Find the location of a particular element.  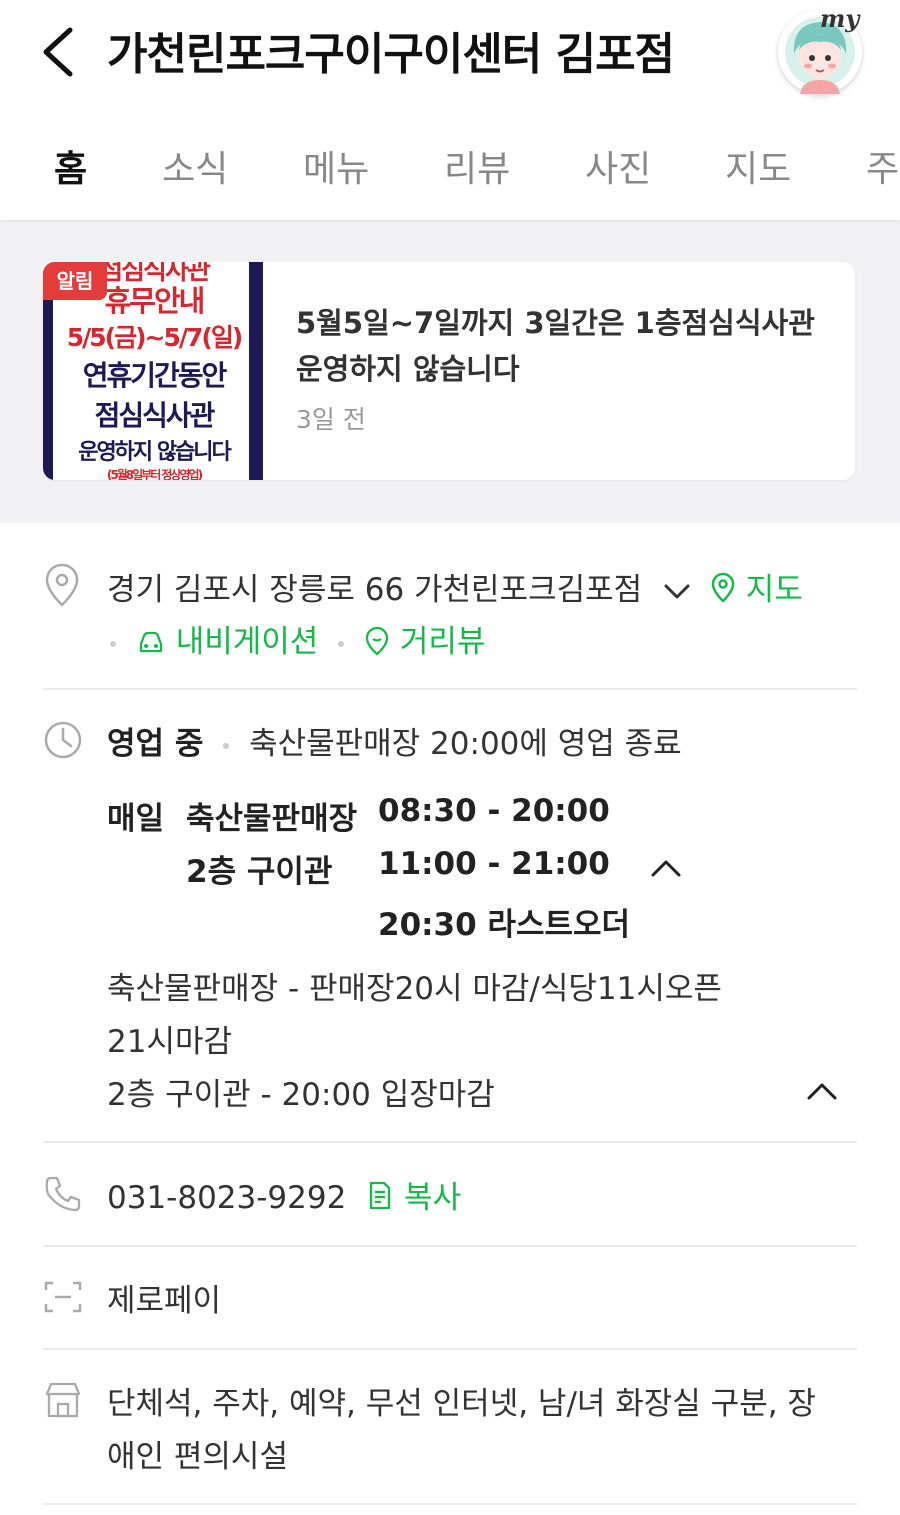

chevron-down-icon is located at coordinates (677, 591).